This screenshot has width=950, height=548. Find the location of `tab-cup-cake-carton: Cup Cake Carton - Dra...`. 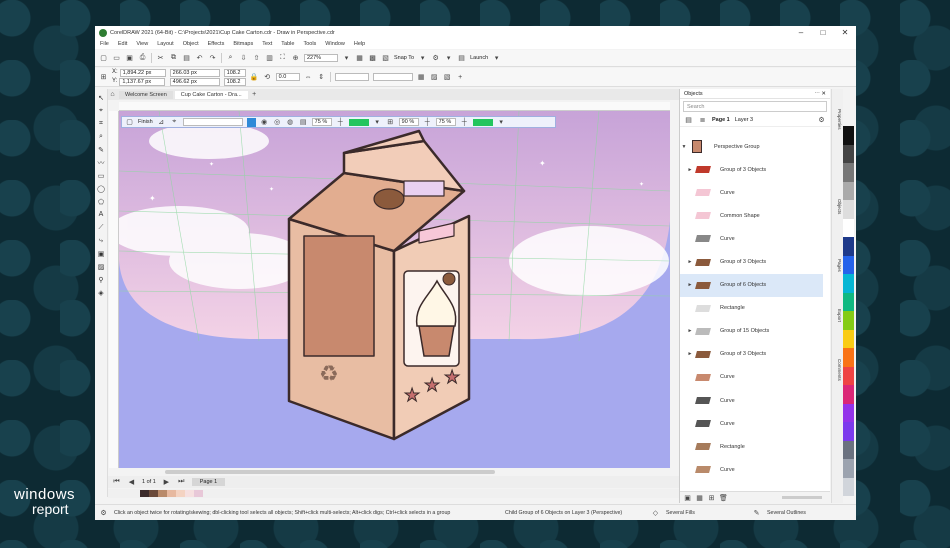

tab-cup-cake-carton: Cup Cake Carton - Dra... is located at coordinates (211, 94).